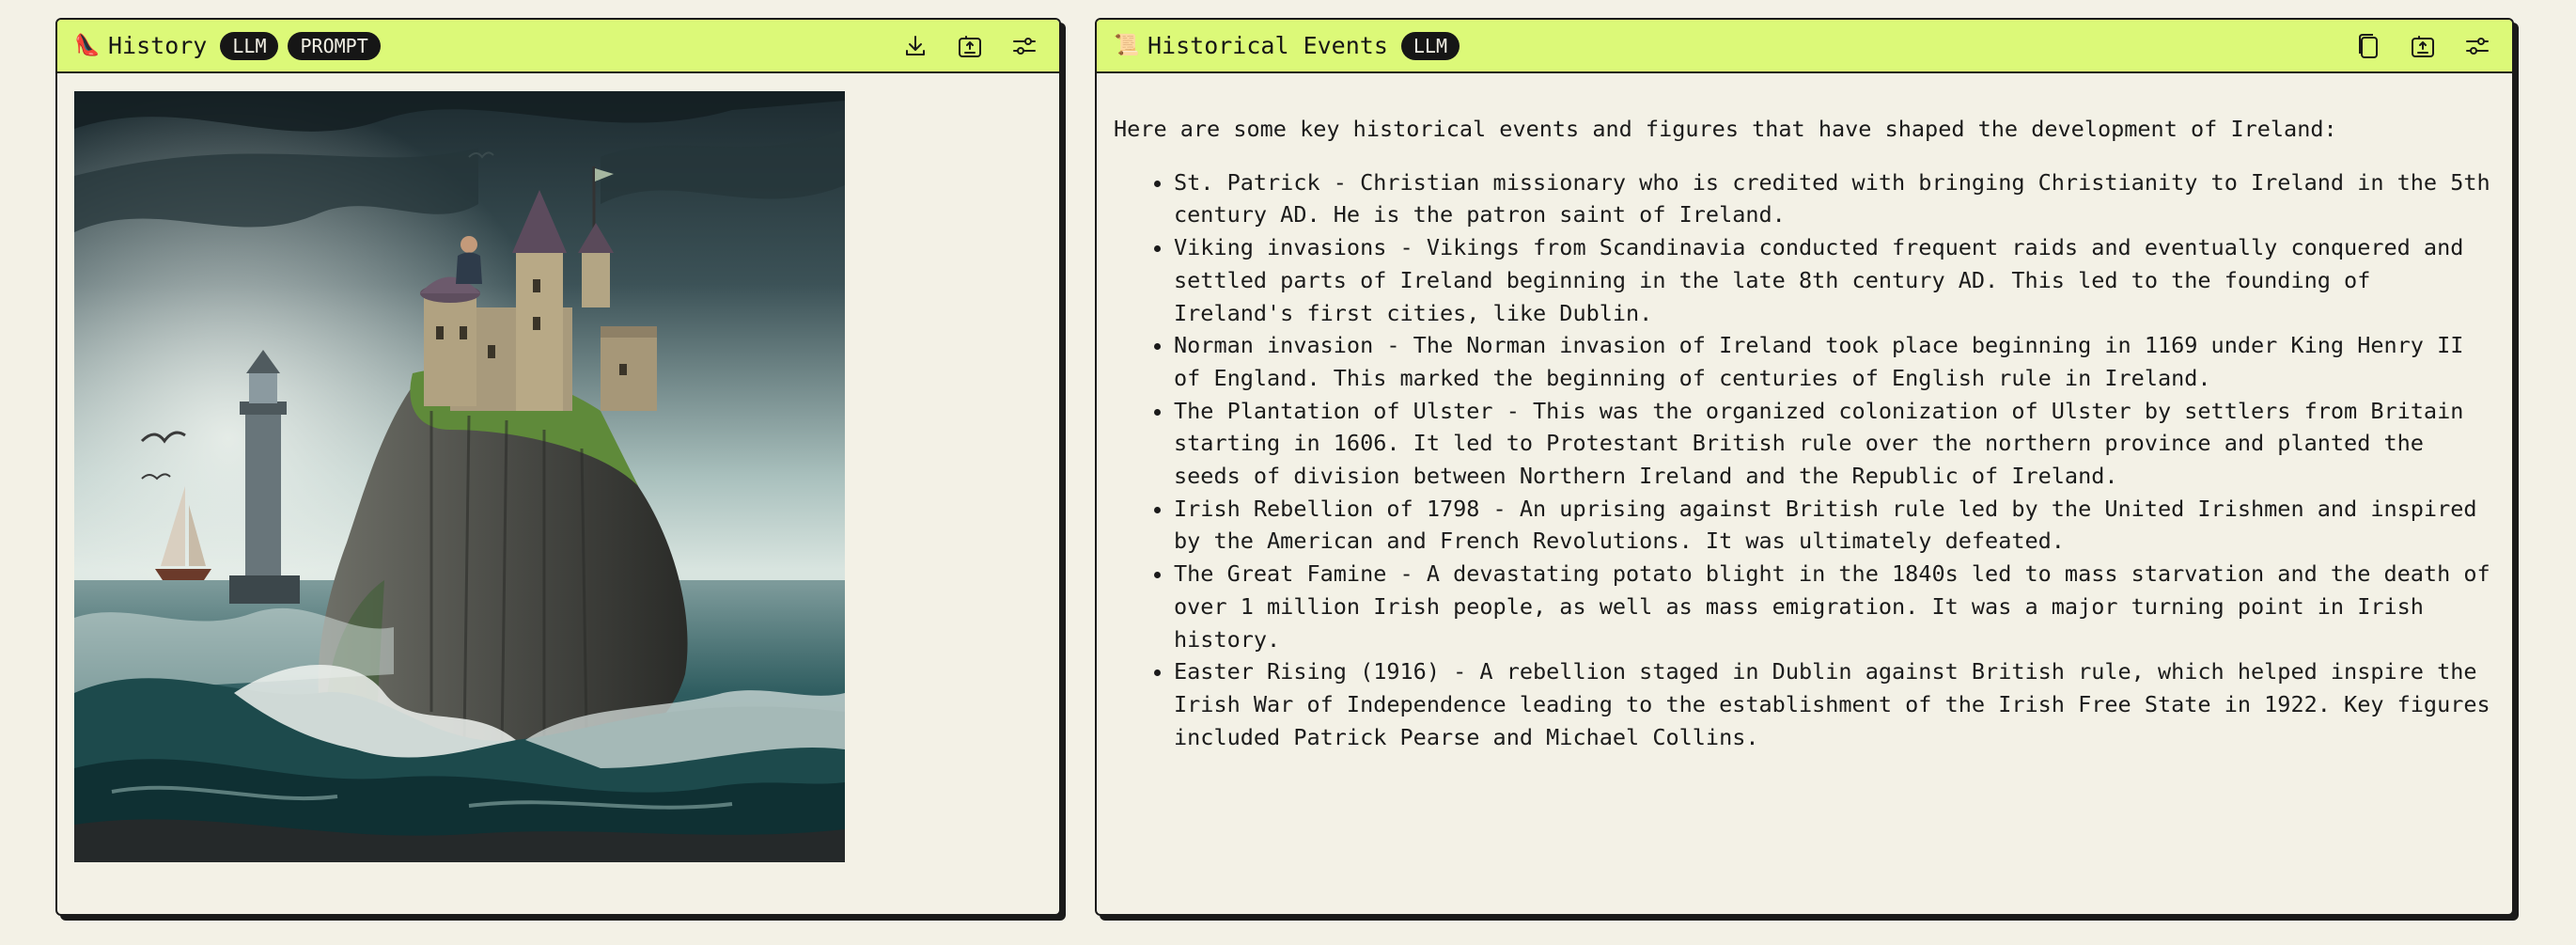 Image resolution: width=2576 pixels, height=945 pixels. I want to click on copy-icon, so click(2368, 45).